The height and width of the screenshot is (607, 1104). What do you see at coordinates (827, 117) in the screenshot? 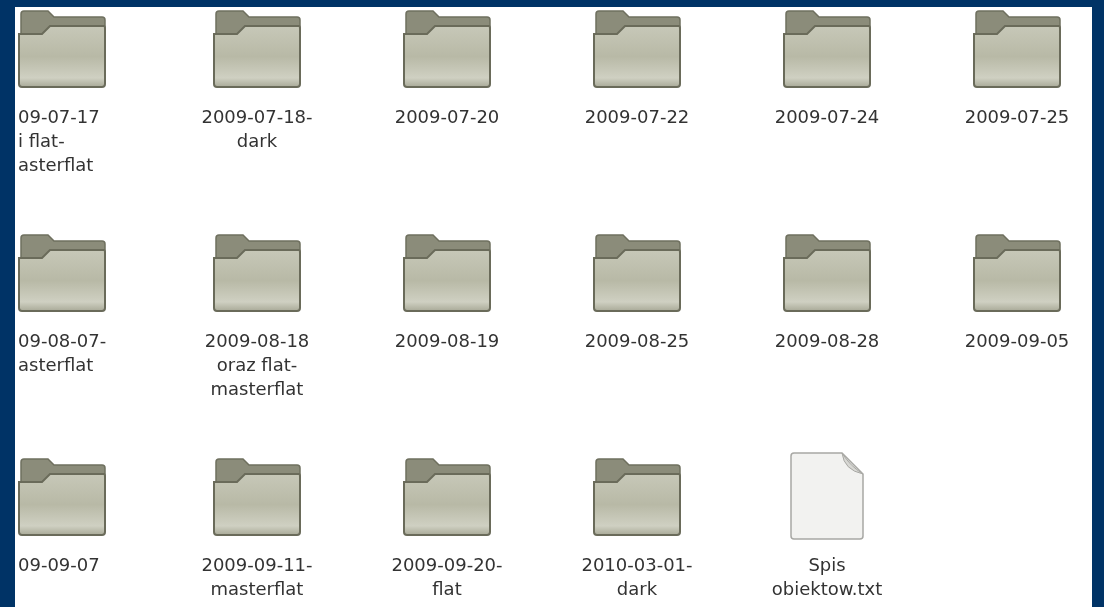
I see `file-name: 2009-07-24` at bounding box center [827, 117].